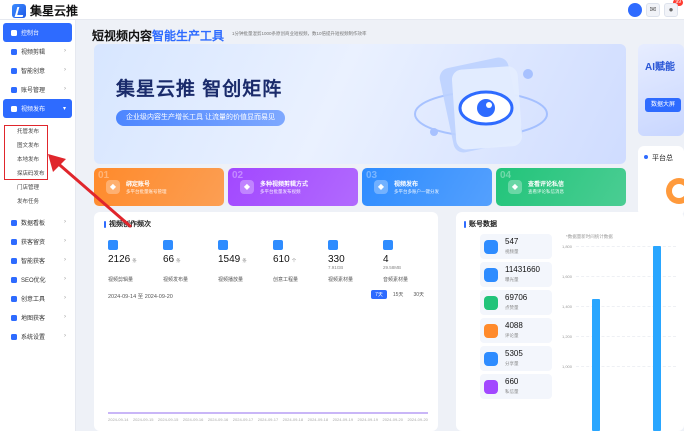 Image resolution: width=684 pixels, height=431 pixels. I want to click on sidebar-item-settings: 系统设置 ›, so click(37, 336).